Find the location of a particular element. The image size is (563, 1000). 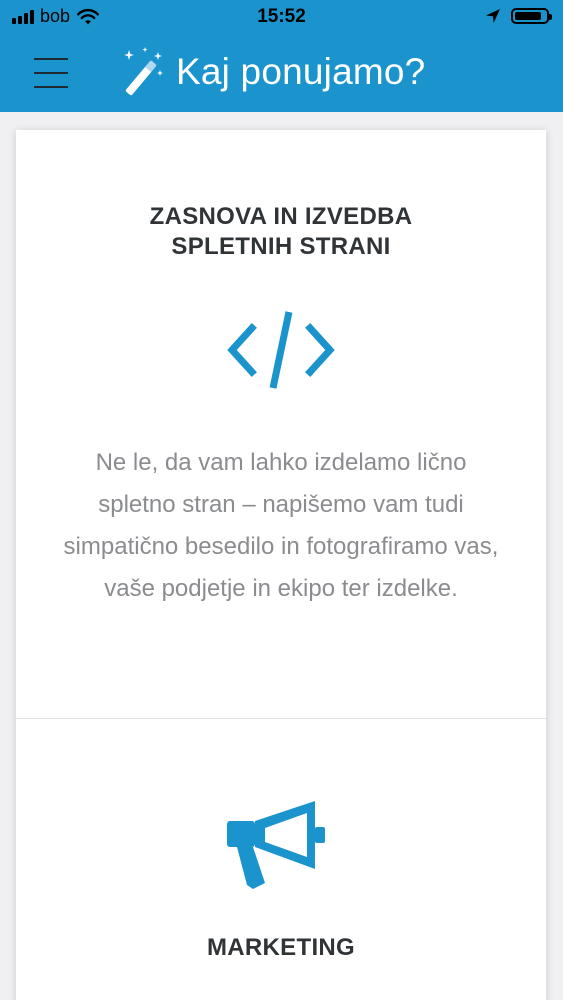

status-right is located at coordinates (518, 16).